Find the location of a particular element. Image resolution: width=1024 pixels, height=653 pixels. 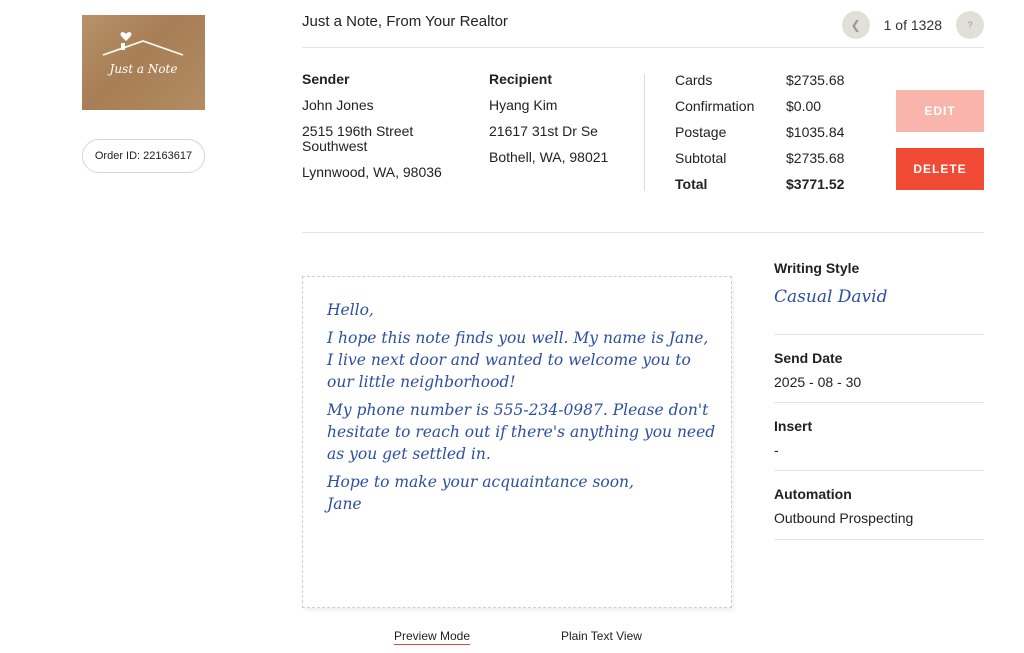

cost-label: Postage is located at coordinates (701, 132).